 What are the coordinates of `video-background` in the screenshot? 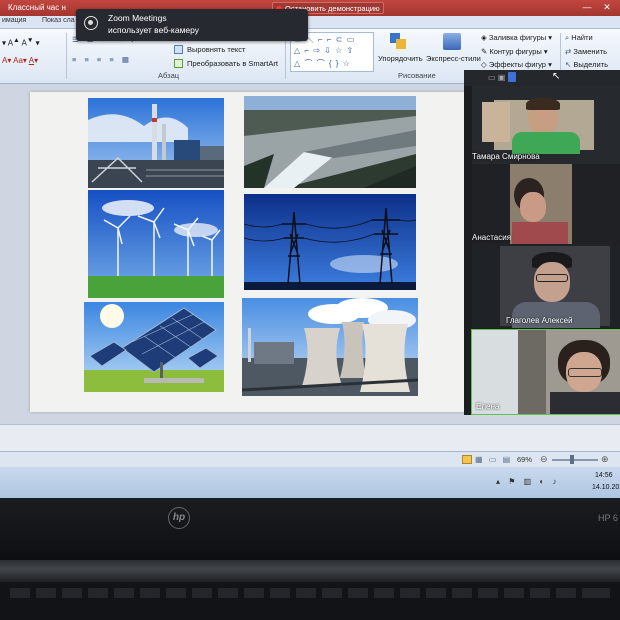 It's located at (496, 122).